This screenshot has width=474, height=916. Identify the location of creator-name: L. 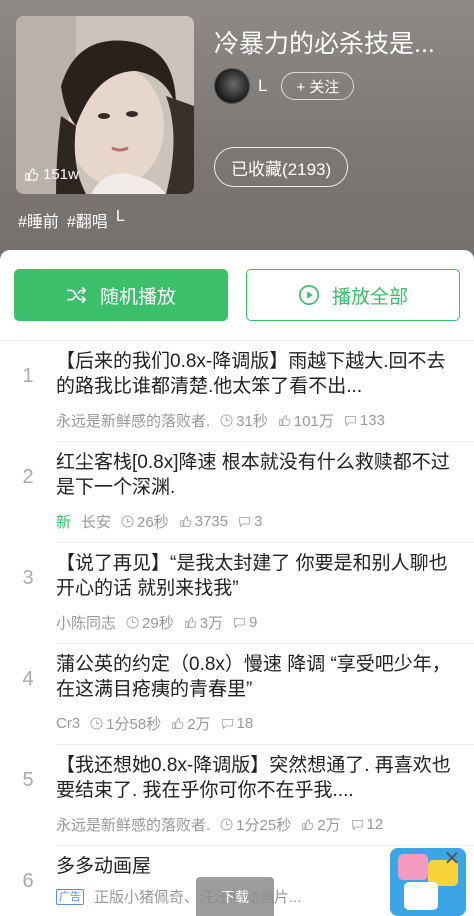
(262, 86).